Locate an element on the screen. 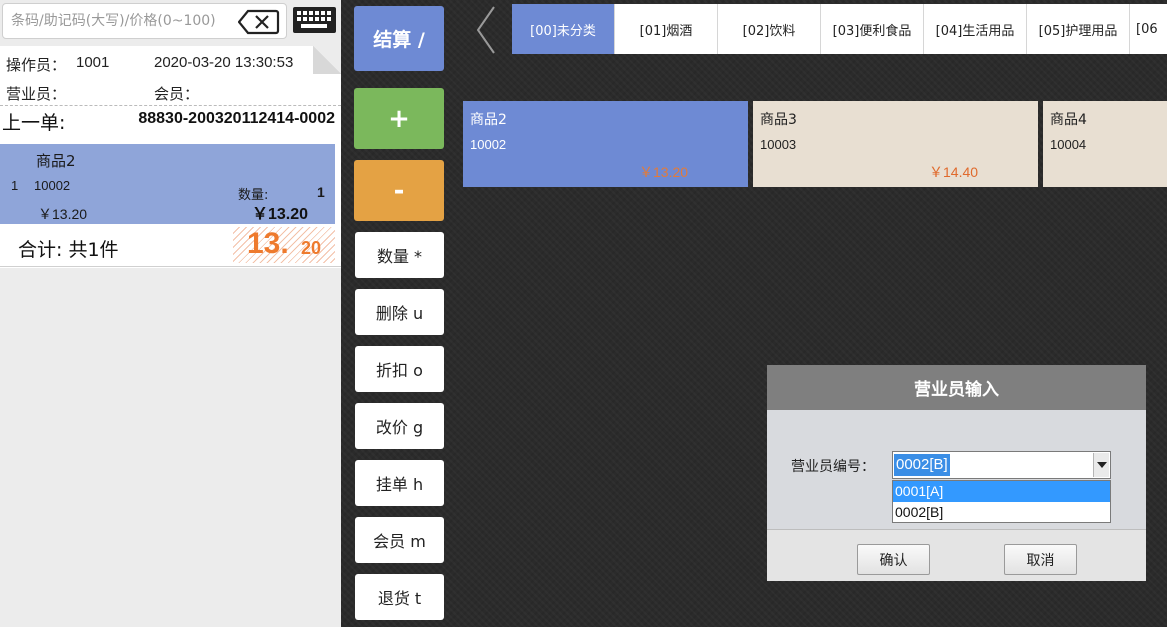  change-price-button: 改价 g is located at coordinates (399, 426).